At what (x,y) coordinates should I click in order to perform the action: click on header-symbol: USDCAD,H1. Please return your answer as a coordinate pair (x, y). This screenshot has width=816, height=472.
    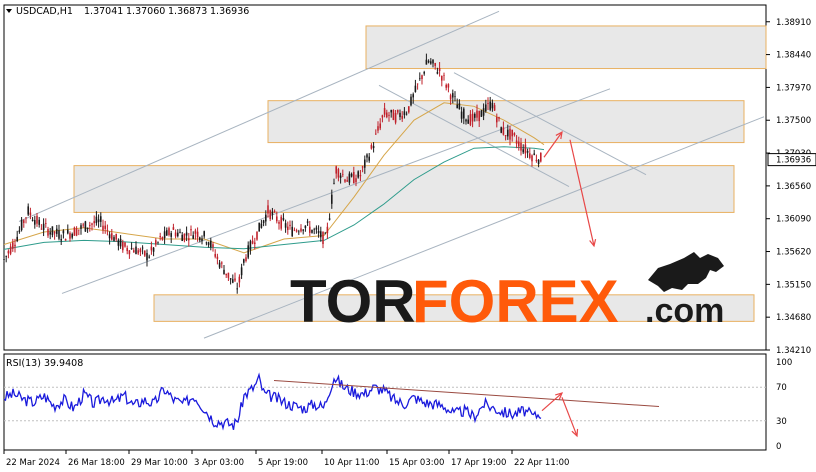
    Looking at the image, I should click on (44, 11).